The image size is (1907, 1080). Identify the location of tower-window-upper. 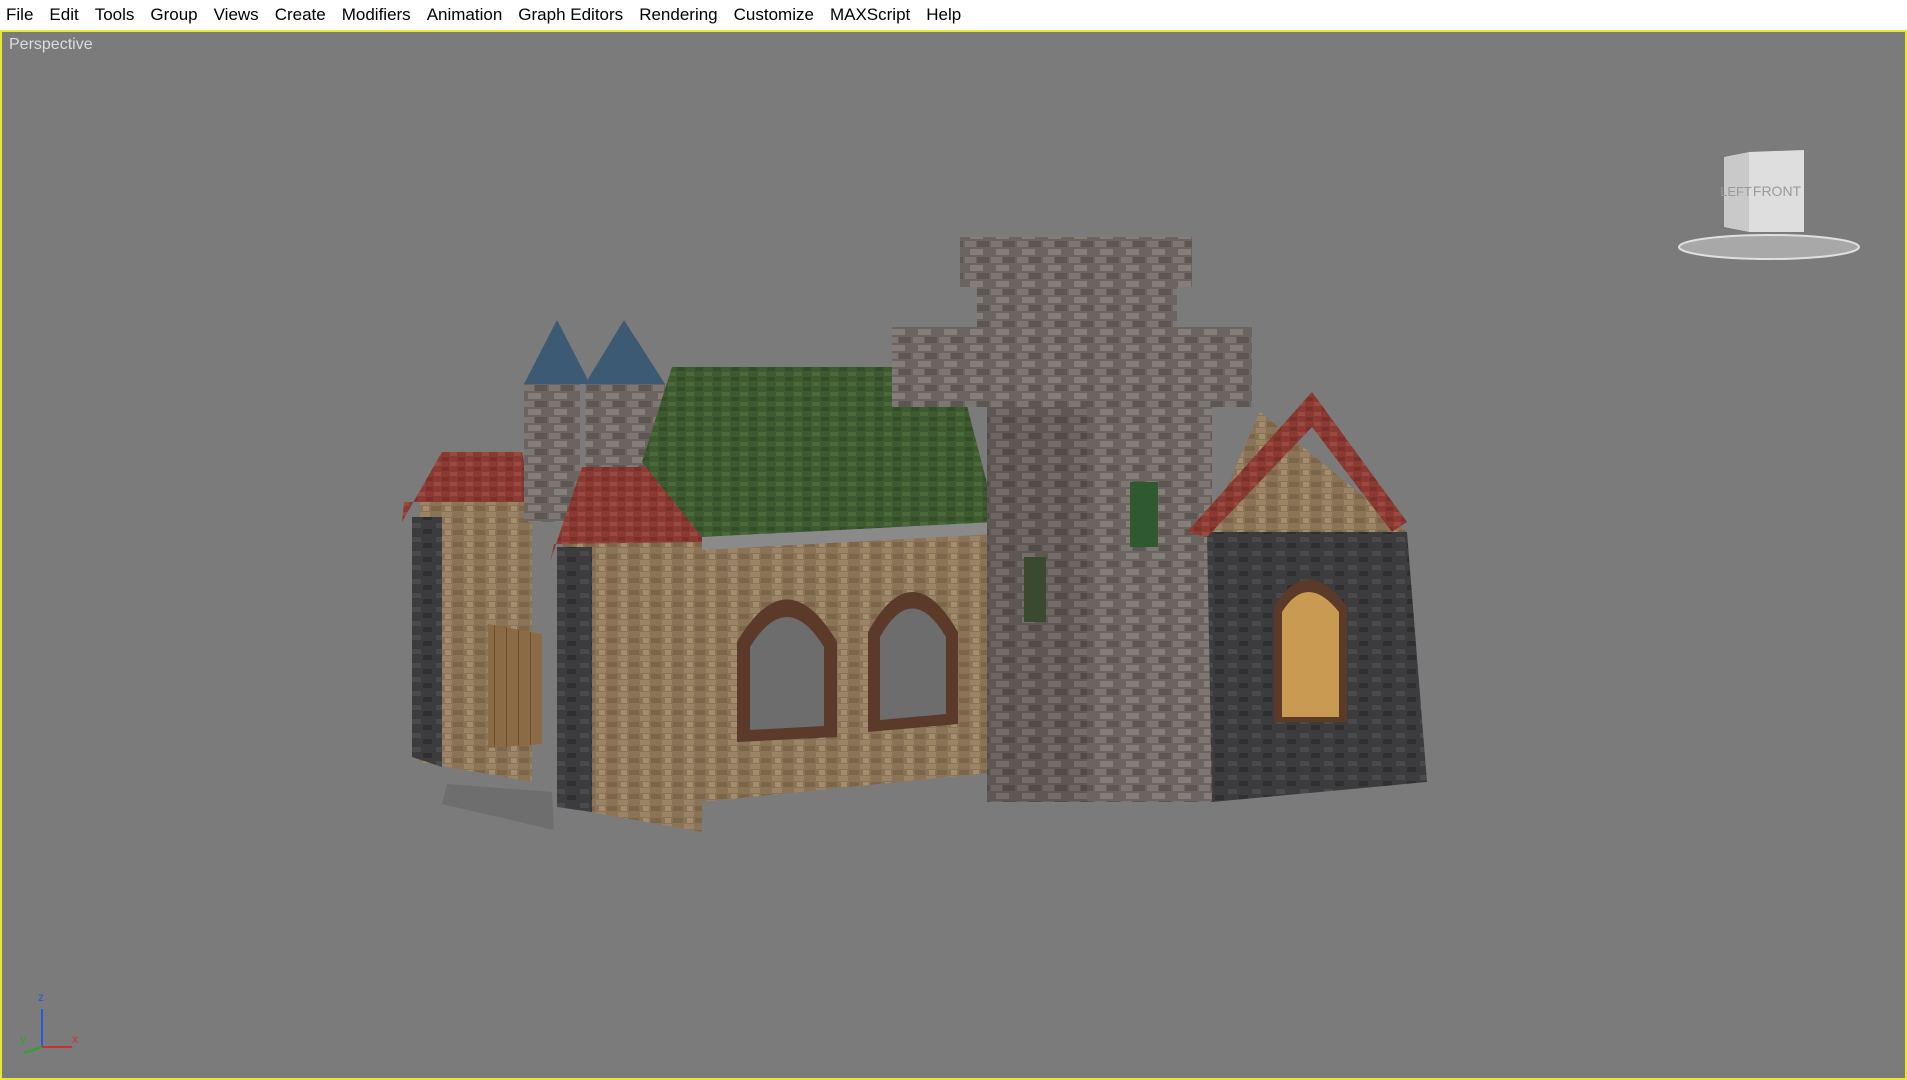
(1144, 514).